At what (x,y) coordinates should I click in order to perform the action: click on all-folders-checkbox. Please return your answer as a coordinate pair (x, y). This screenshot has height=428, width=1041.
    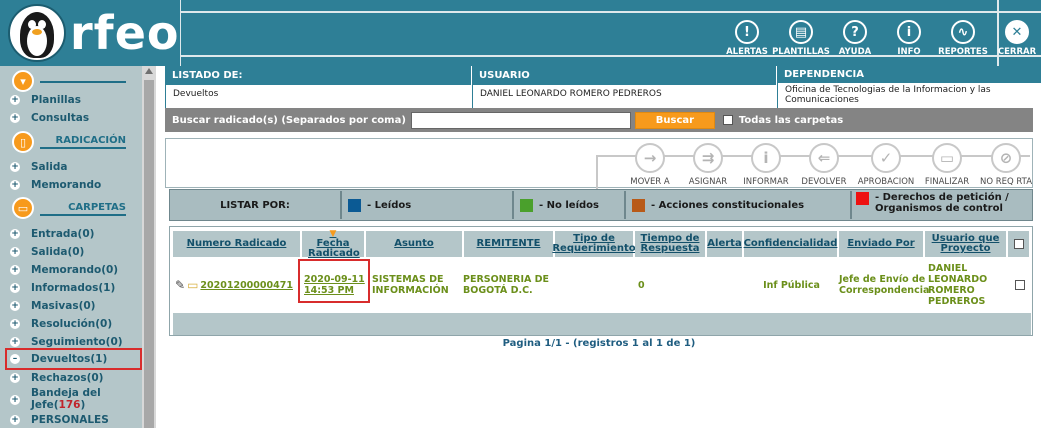
    Looking at the image, I should click on (727, 120).